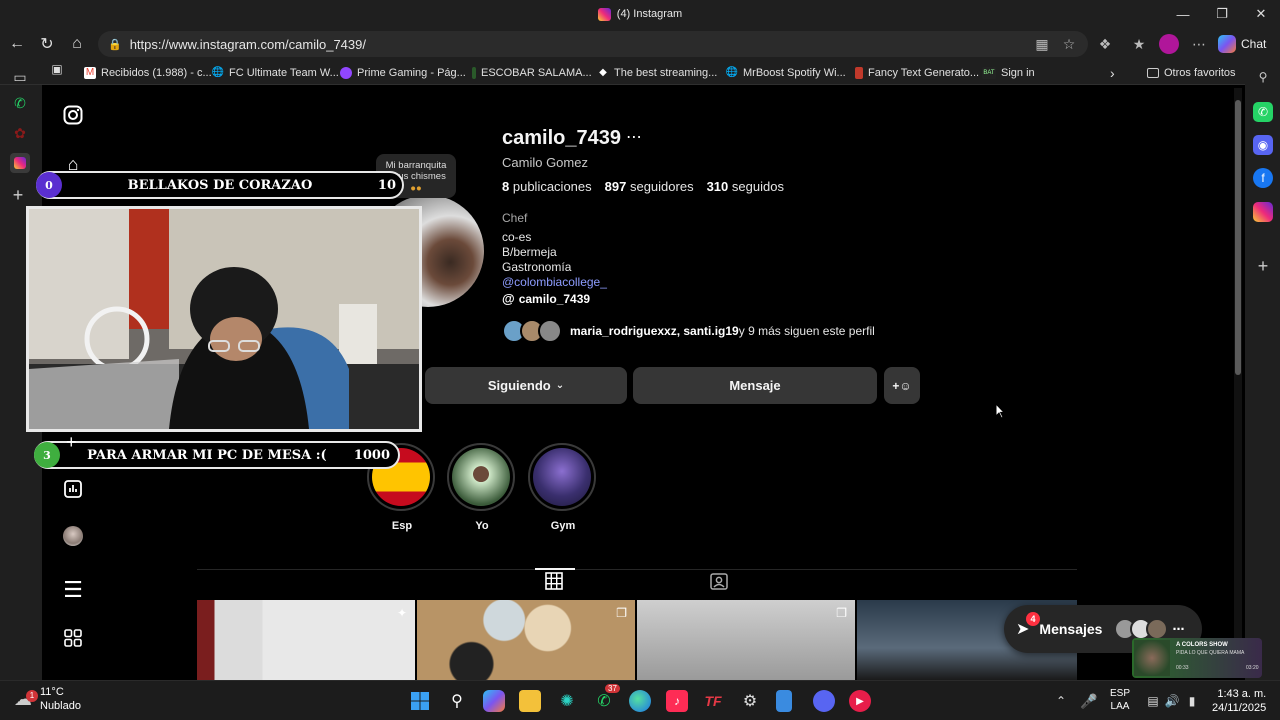 This screenshot has width=1280, height=720. I want to click on bio-line: Gastronomía, so click(537, 267).